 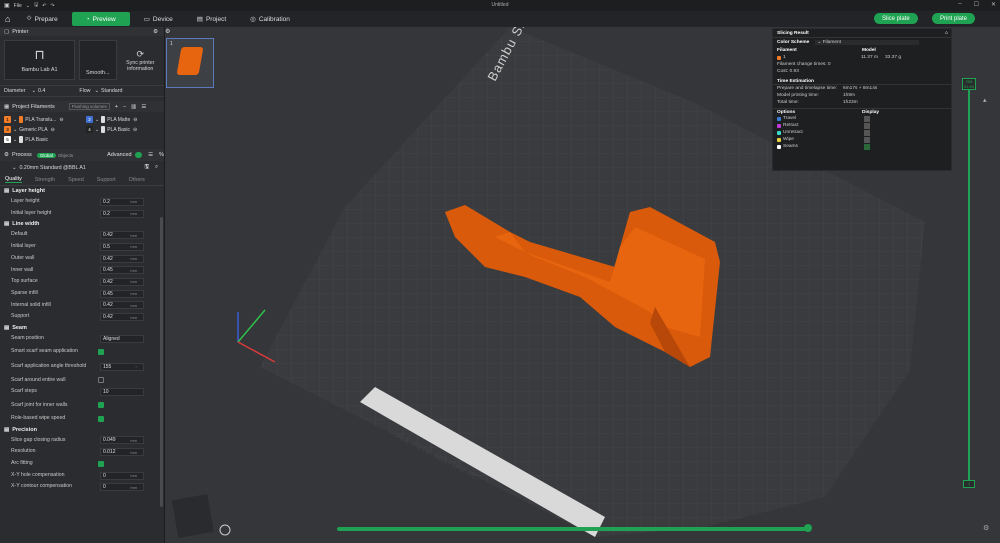 I want to click on advanced-switch, so click(x=138, y=155).